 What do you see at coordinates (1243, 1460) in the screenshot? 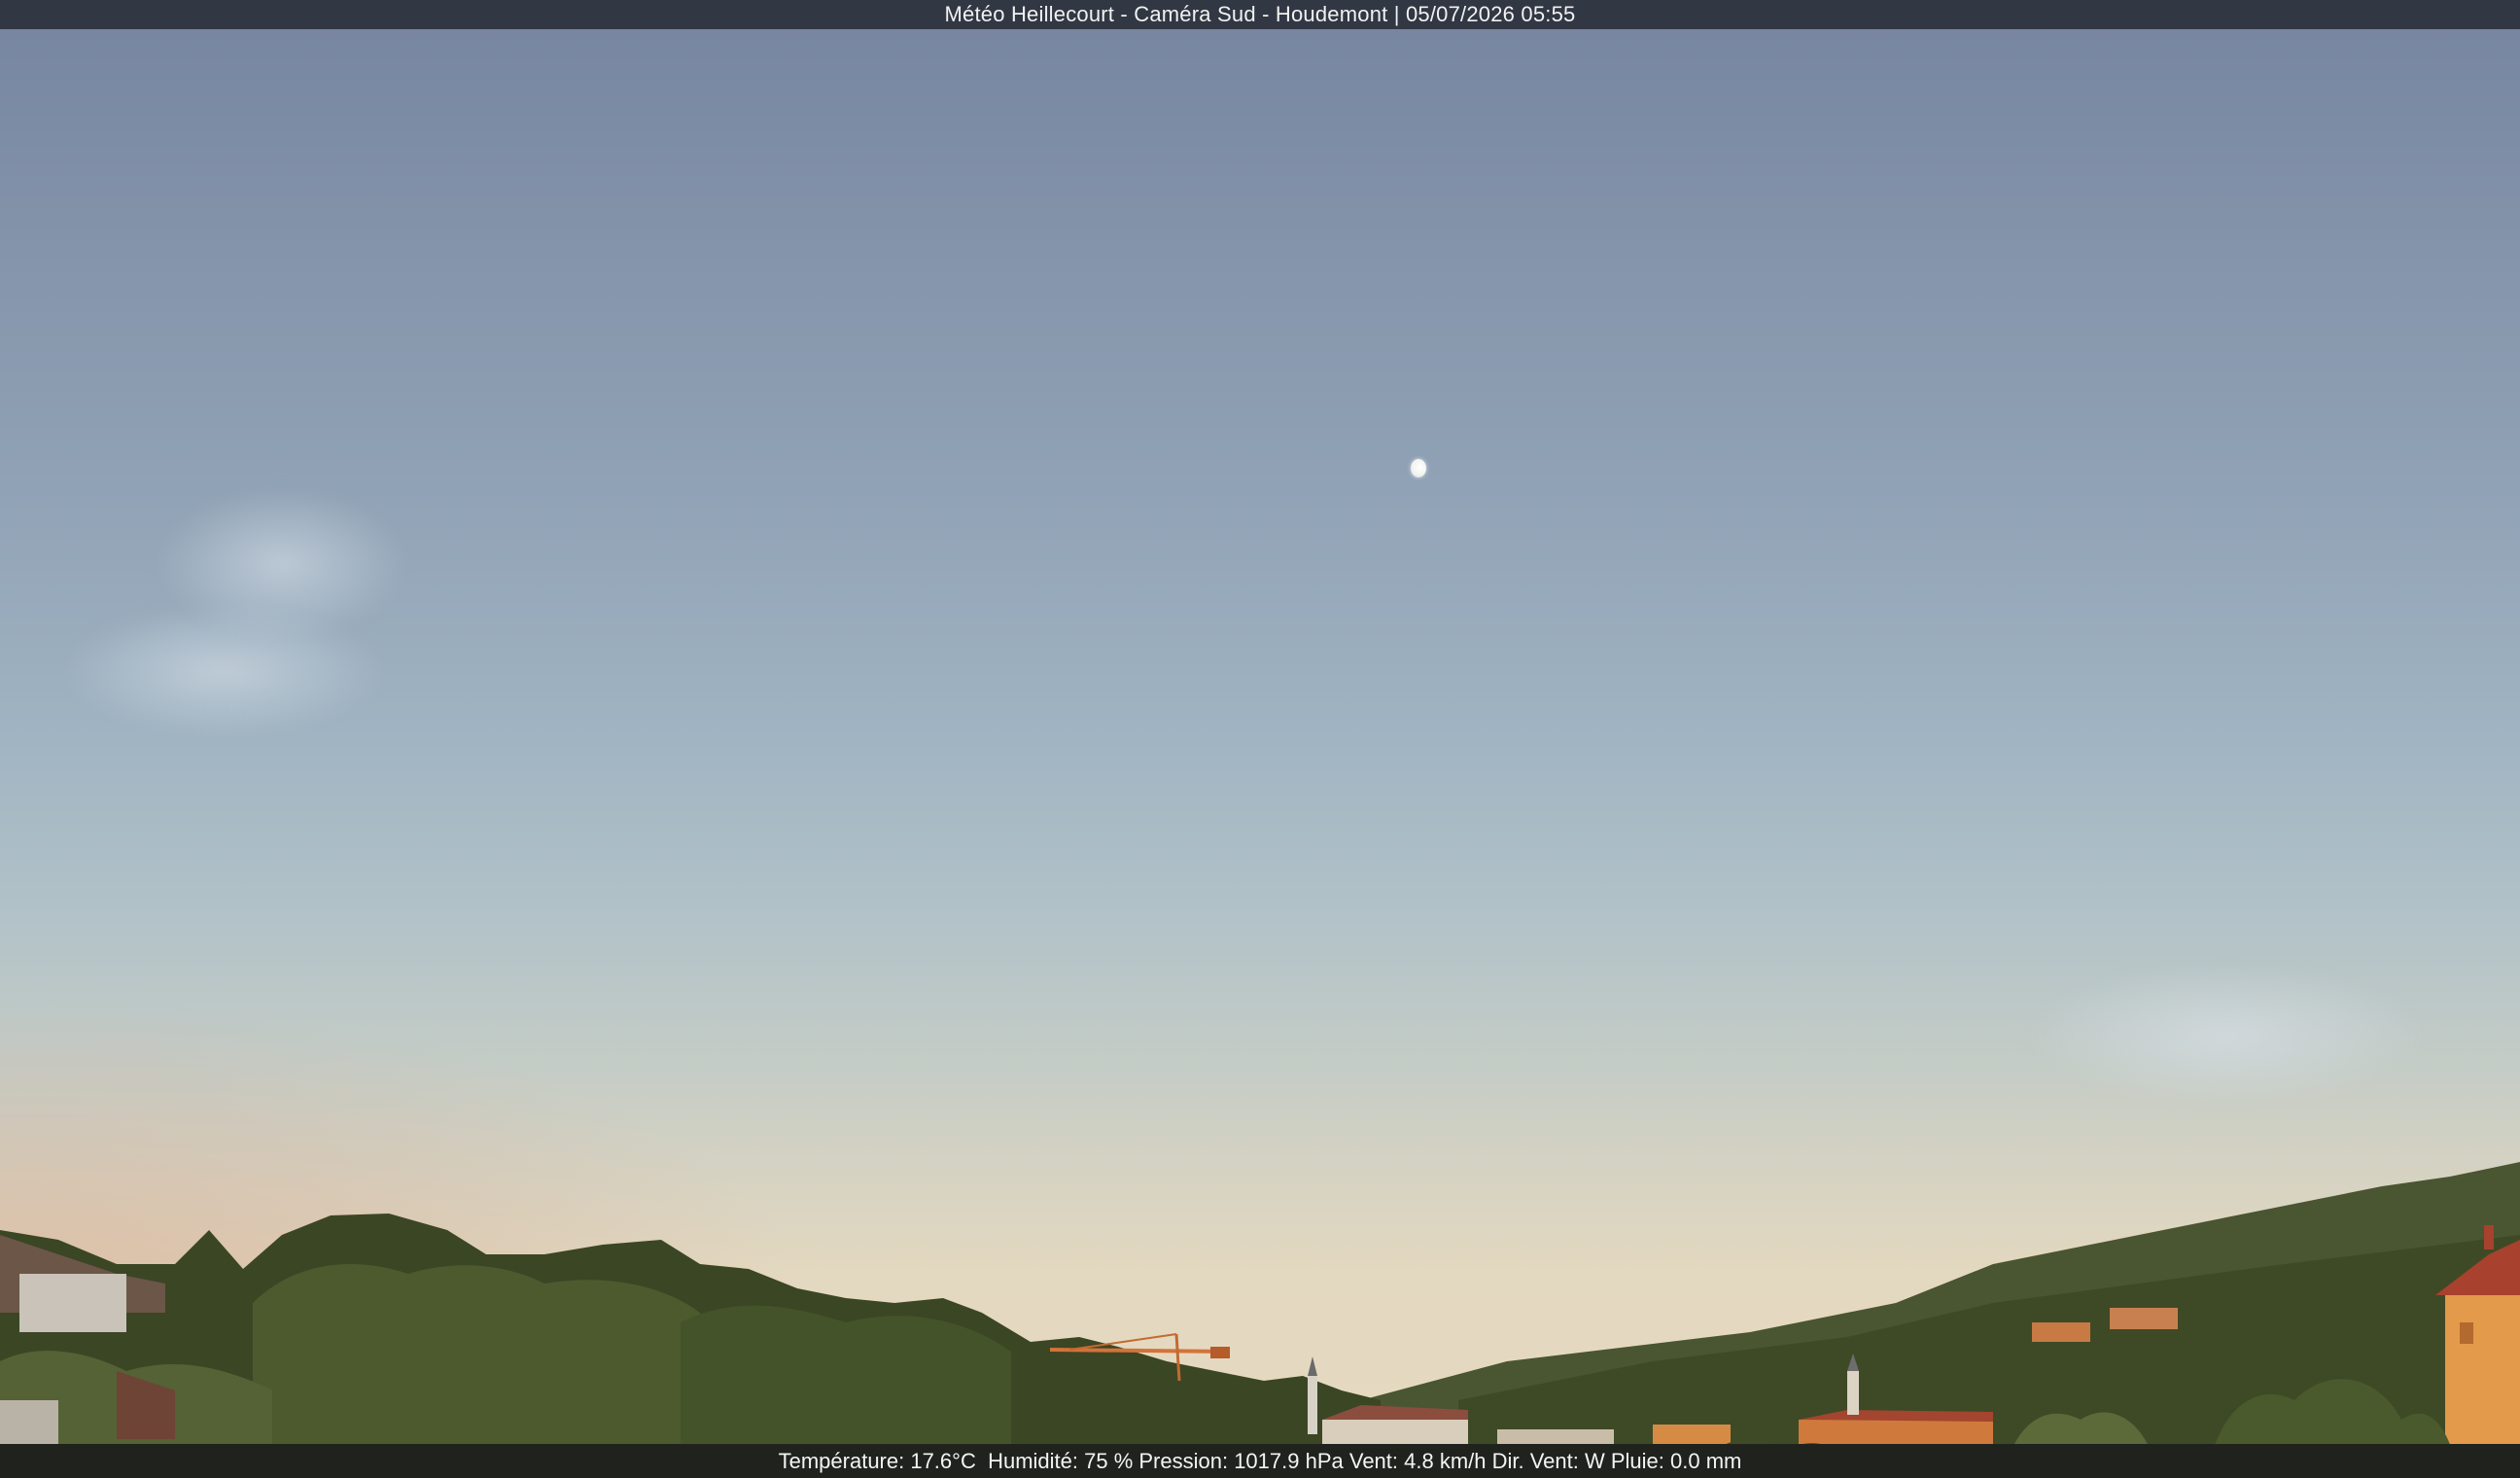
I see `pressure-reading: Pression: 1017.9 hPa` at bounding box center [1243, 1460].